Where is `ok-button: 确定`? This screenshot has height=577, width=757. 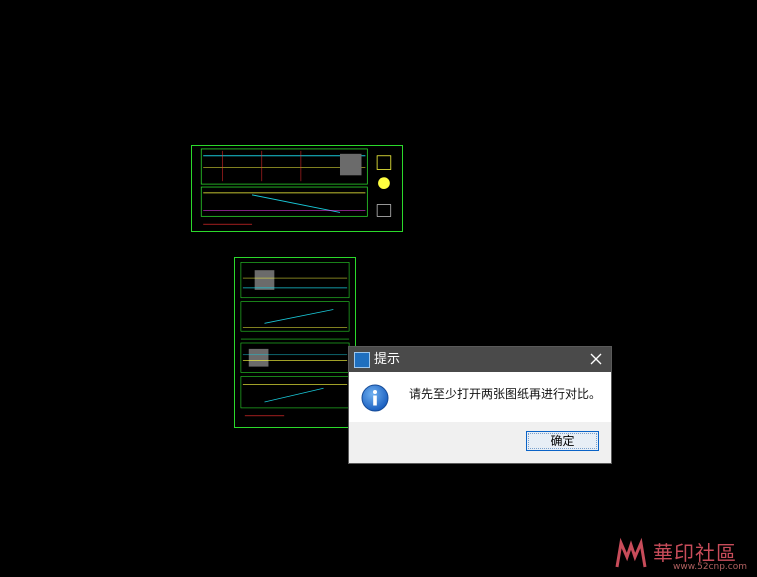
ok-button: 确定 is located at coordinates (562, 441).